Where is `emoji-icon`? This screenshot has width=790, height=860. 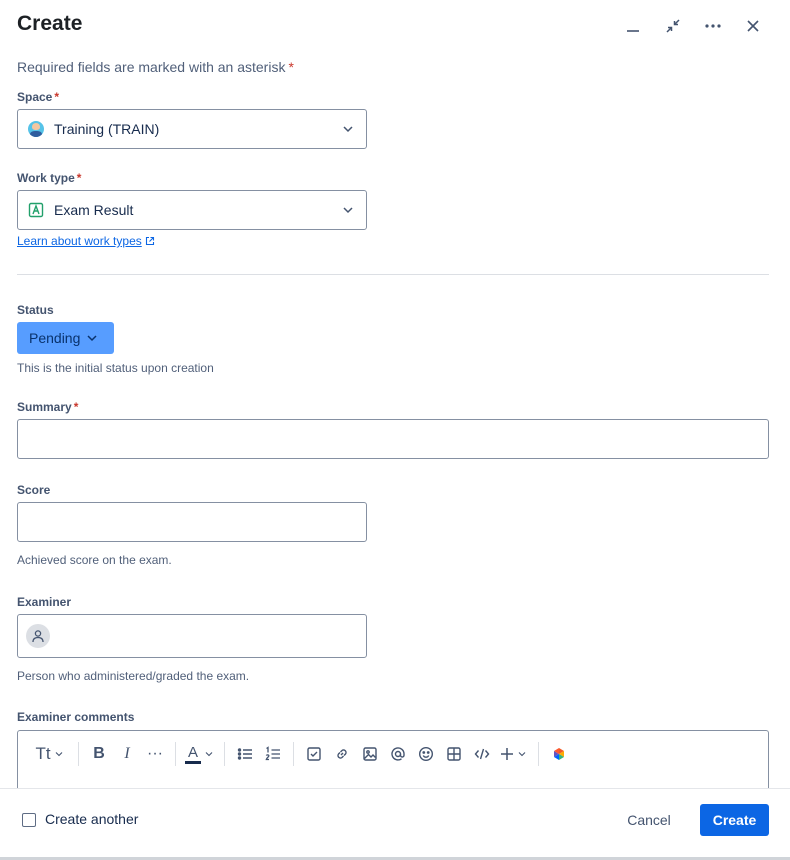 emoji-icon is located at coordinates (426, 754).